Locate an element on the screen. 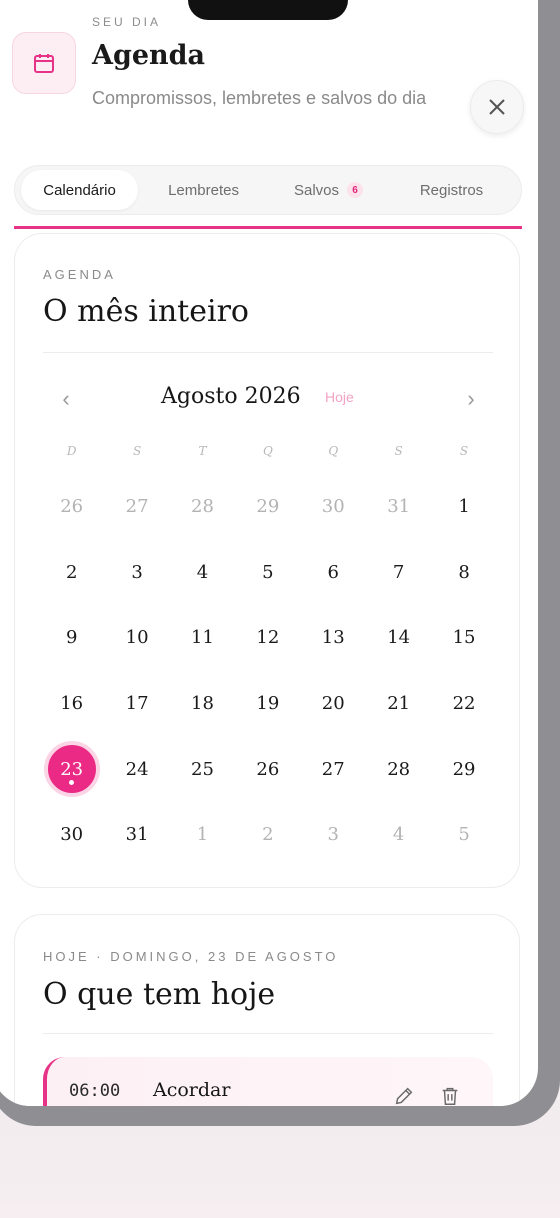 This screenshot has width=560, height=1218. calendar-day: 15 is located at coordinates (463, 638).